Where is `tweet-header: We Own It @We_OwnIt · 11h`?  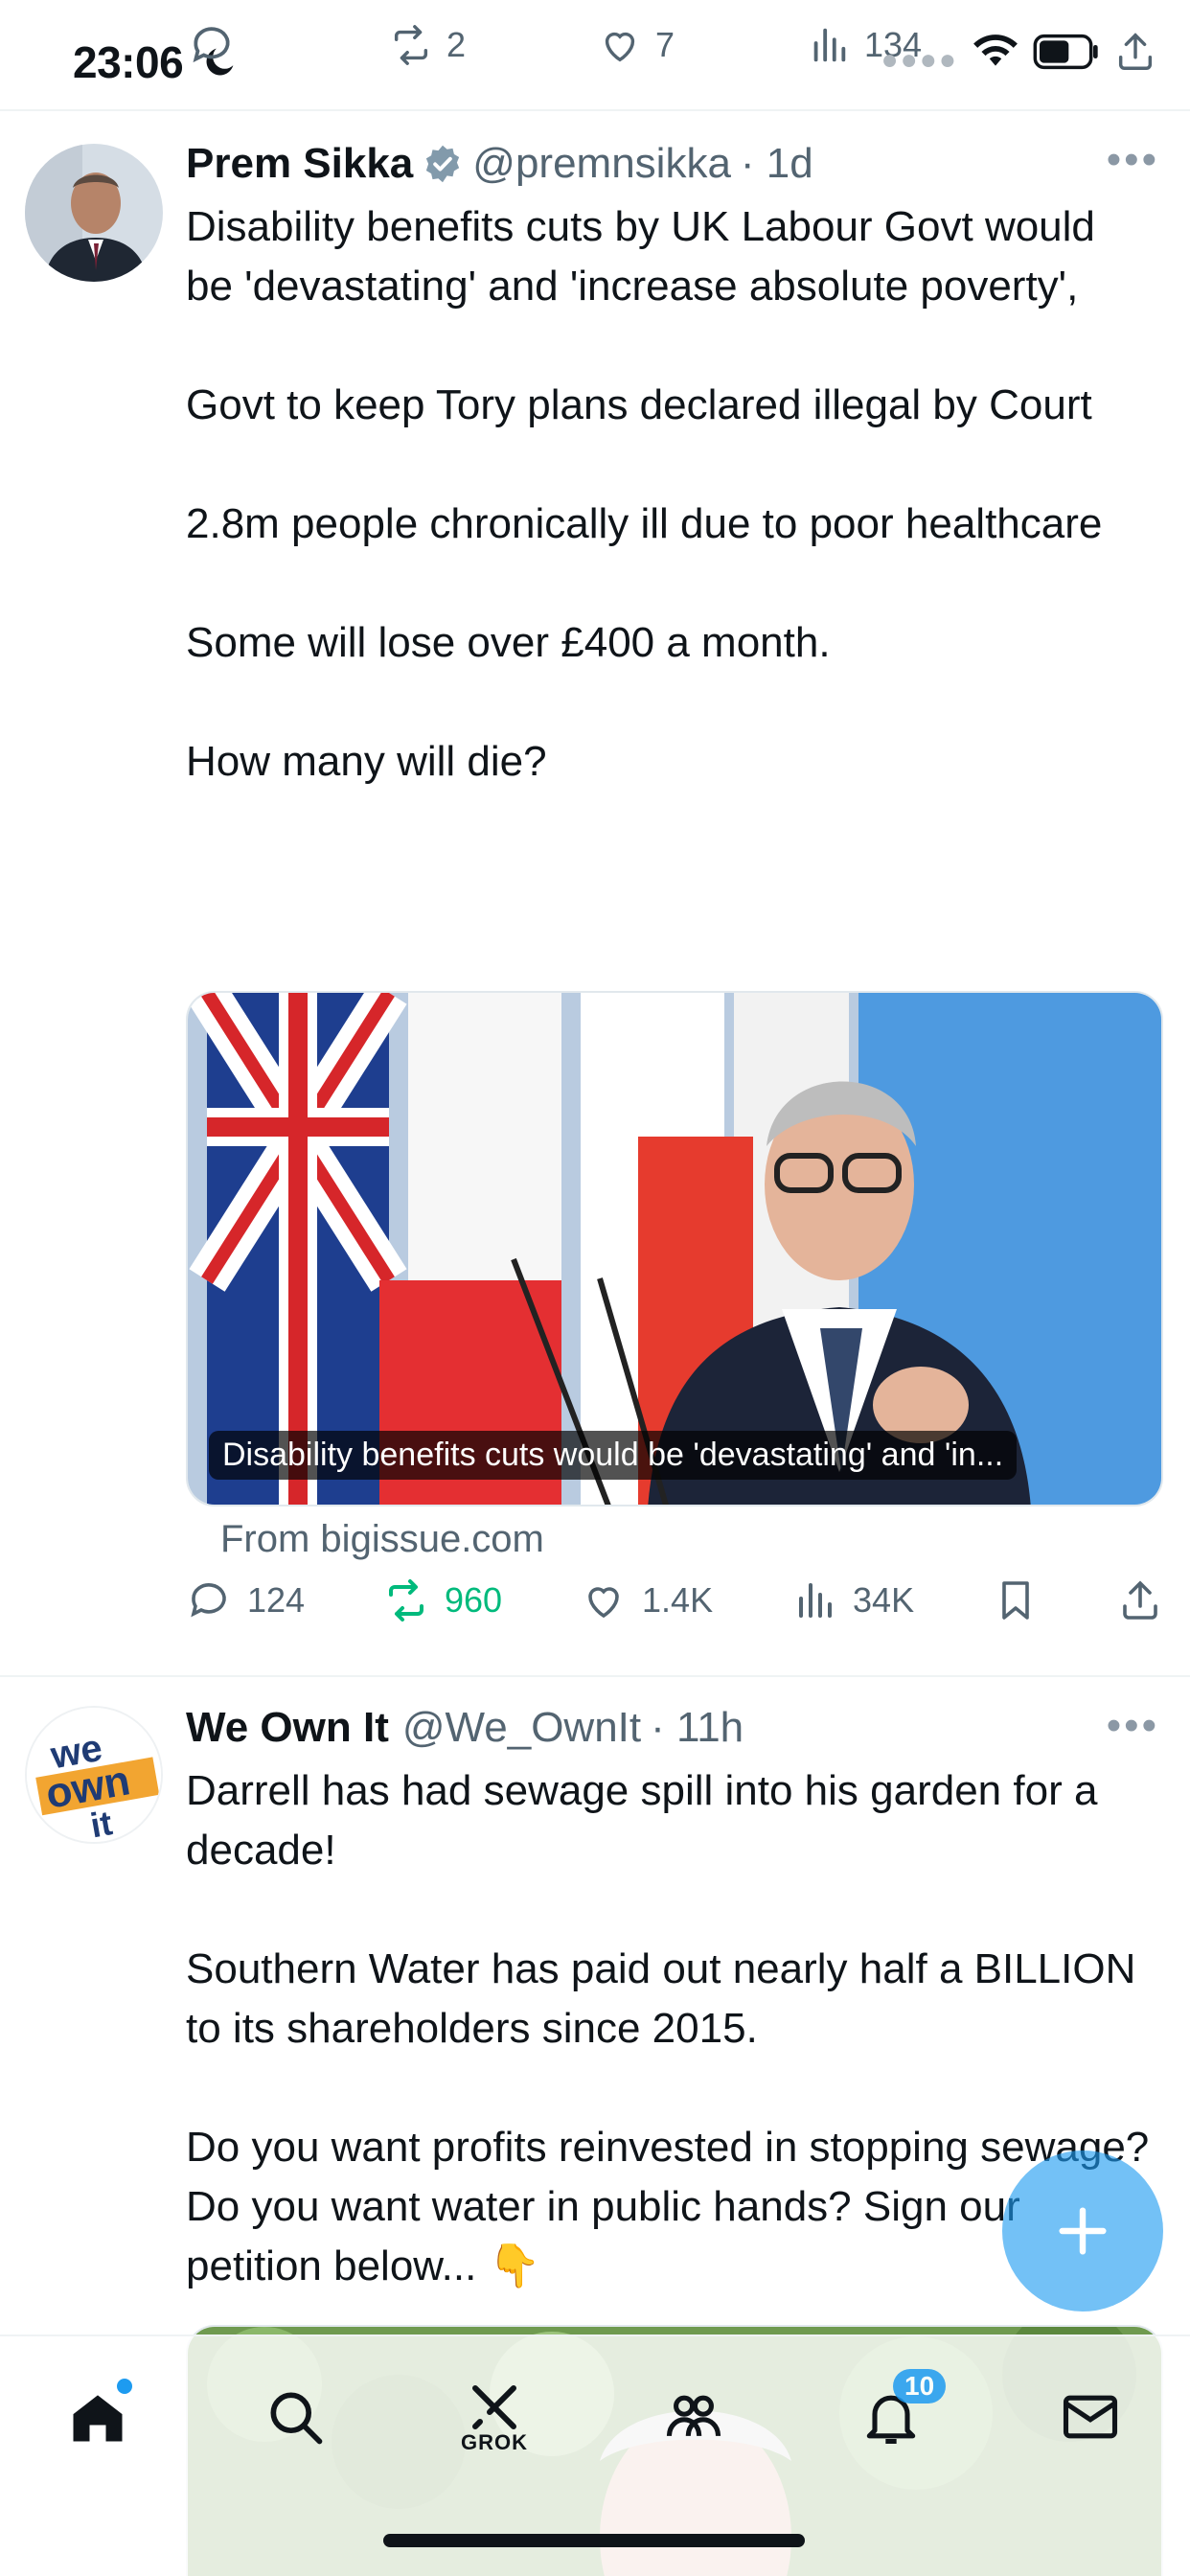
tweet-header: We Own It @We_OwnIt · 11h is located at coordinates (465, 1728).